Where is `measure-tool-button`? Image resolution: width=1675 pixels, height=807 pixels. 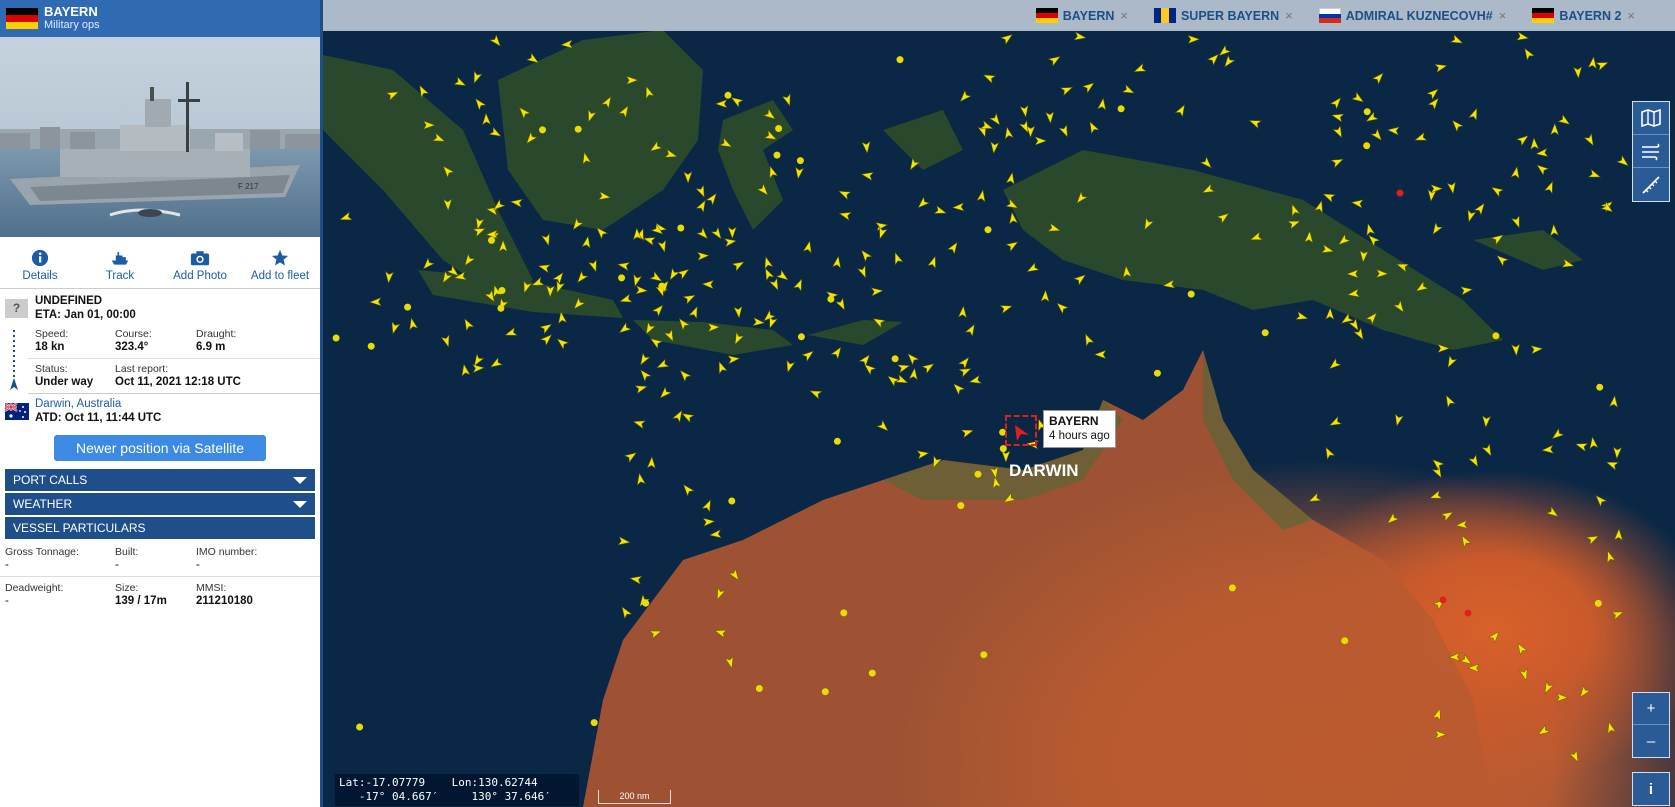 measure-tool-button is located at coordinates (1651, 184).